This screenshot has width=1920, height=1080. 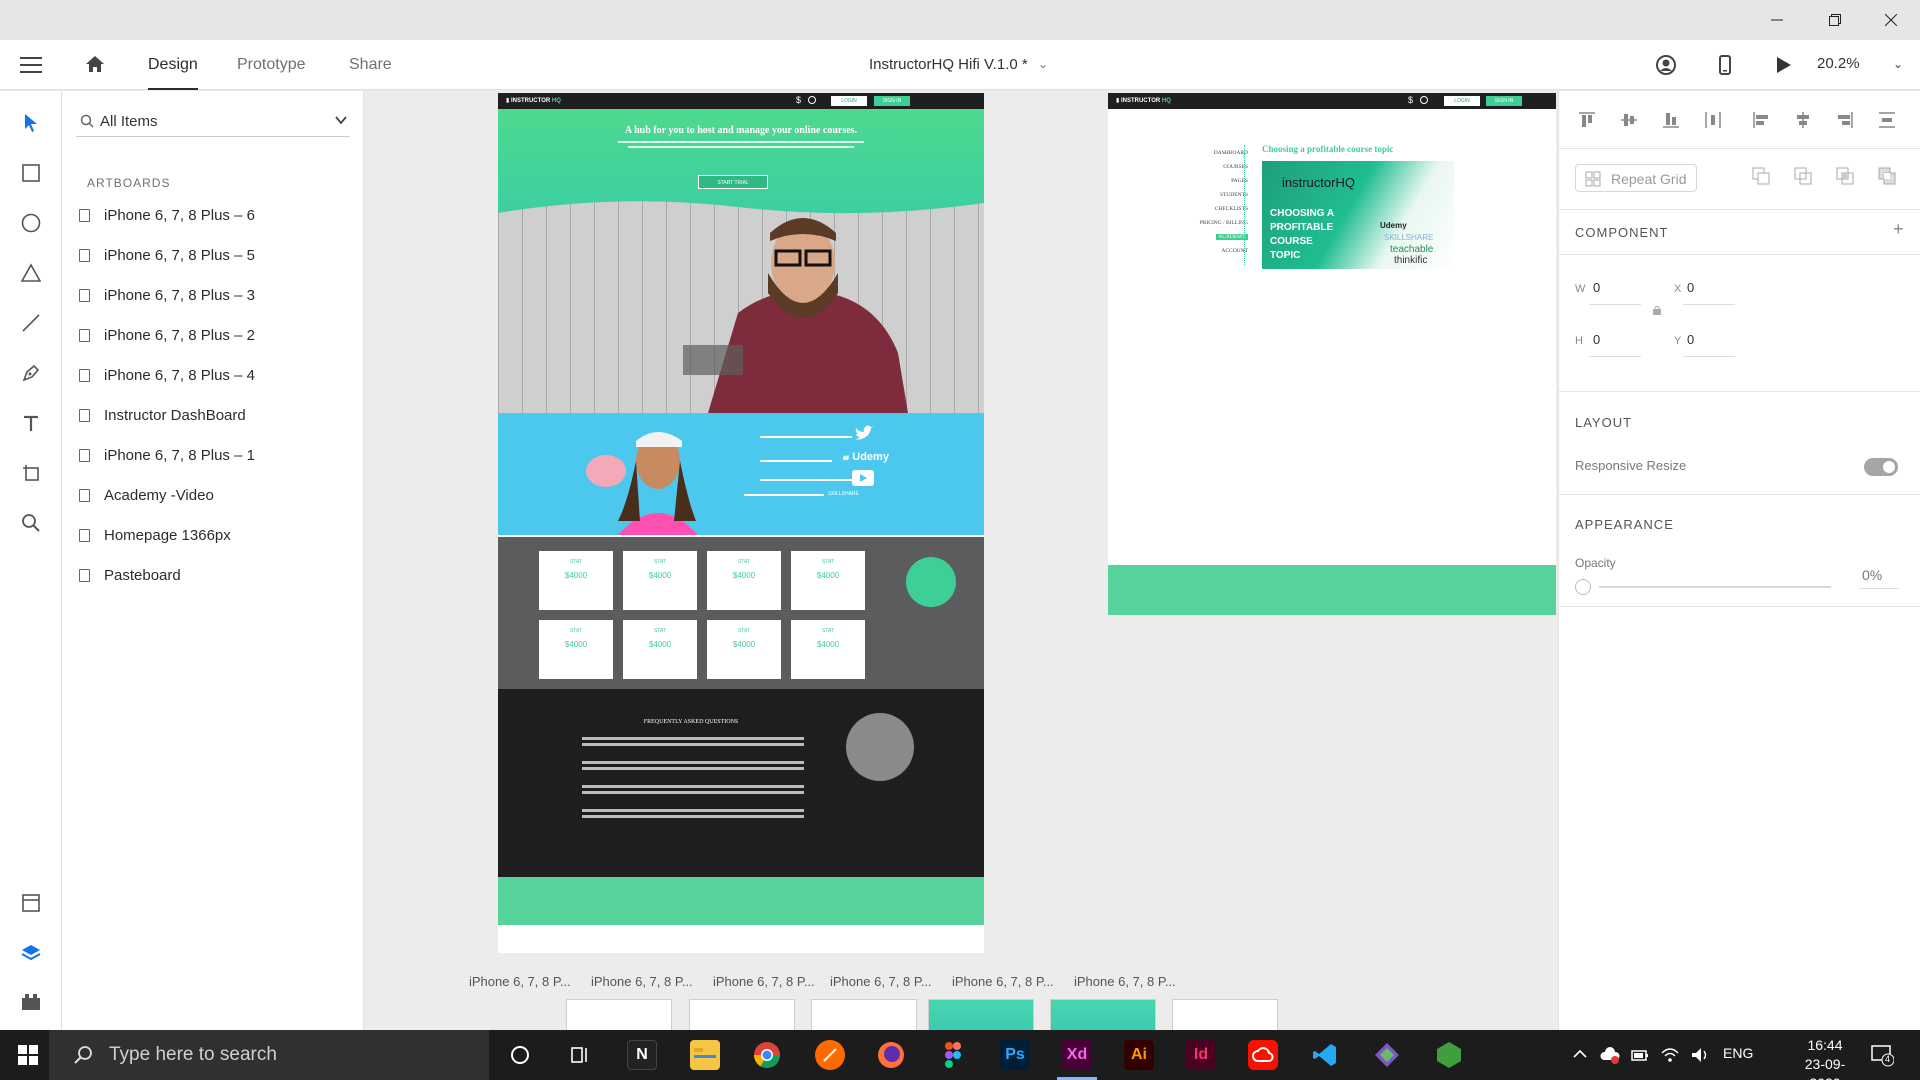 What do you see at coordinates (211, 255) in the screenshot?
I see `artboard-item: iPhone 6, 7, 8 Plus – 5` at bounding box center [211, 255].